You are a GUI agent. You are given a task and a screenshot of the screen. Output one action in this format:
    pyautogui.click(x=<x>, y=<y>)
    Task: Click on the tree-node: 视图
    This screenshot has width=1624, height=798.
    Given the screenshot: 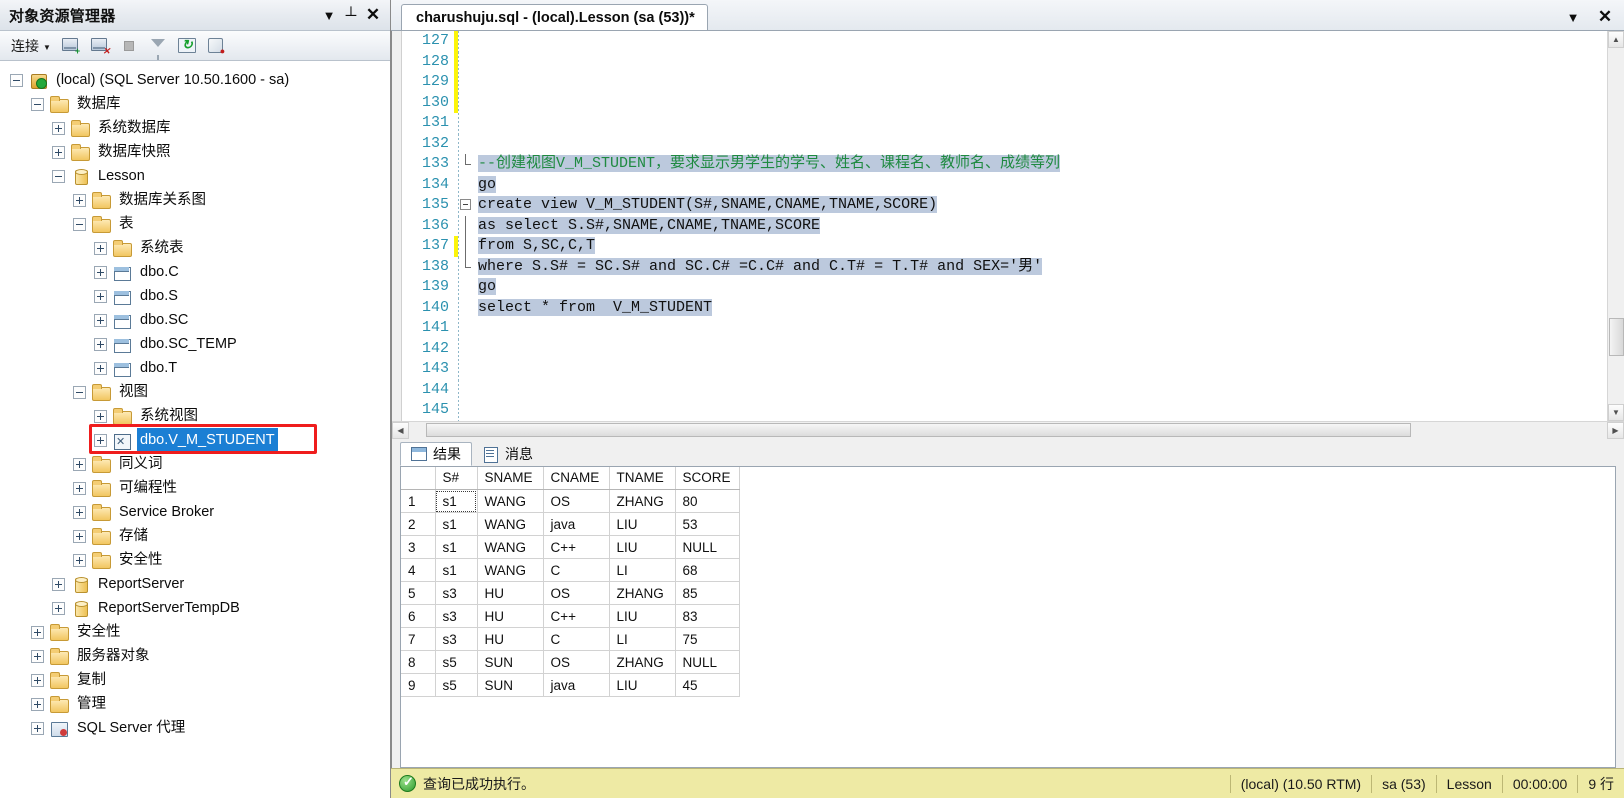 What is the action you would take?
    pyautogui.click(x=195, y=392)
    